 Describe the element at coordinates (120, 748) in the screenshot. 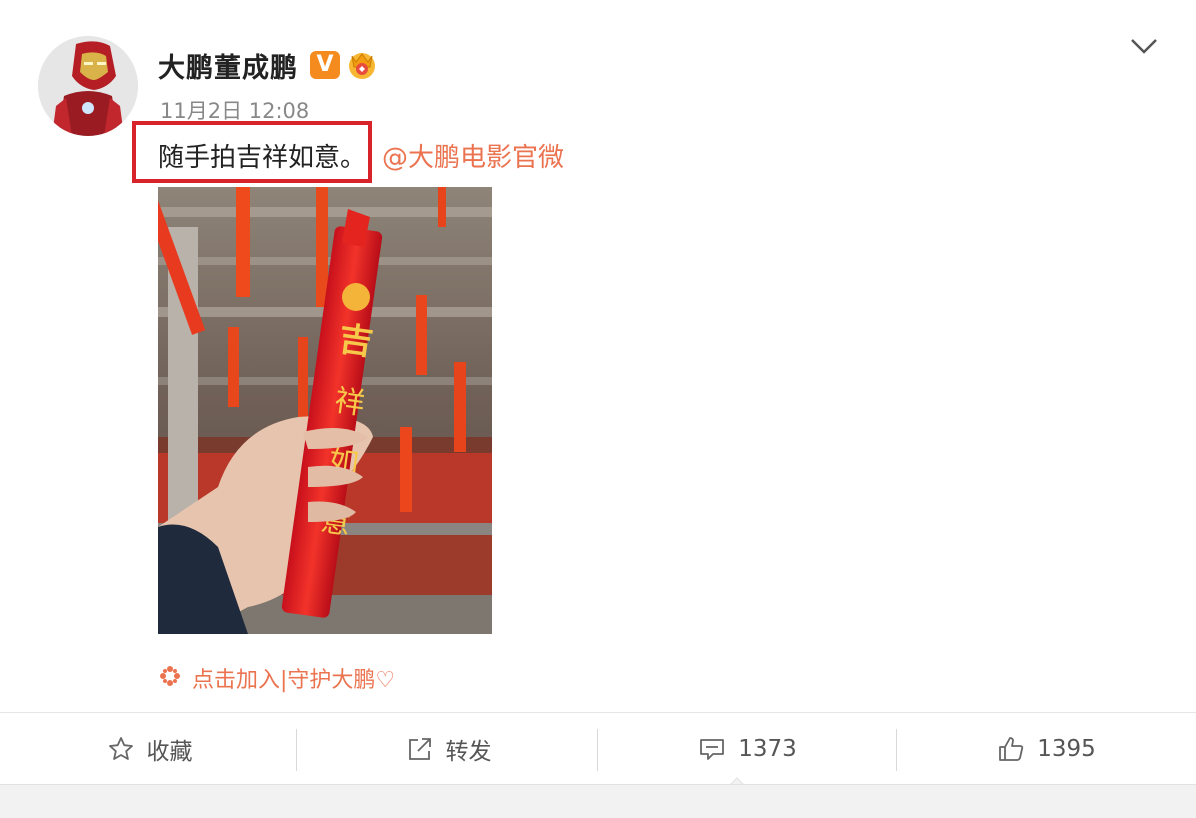

I see `star-icon` at that location.